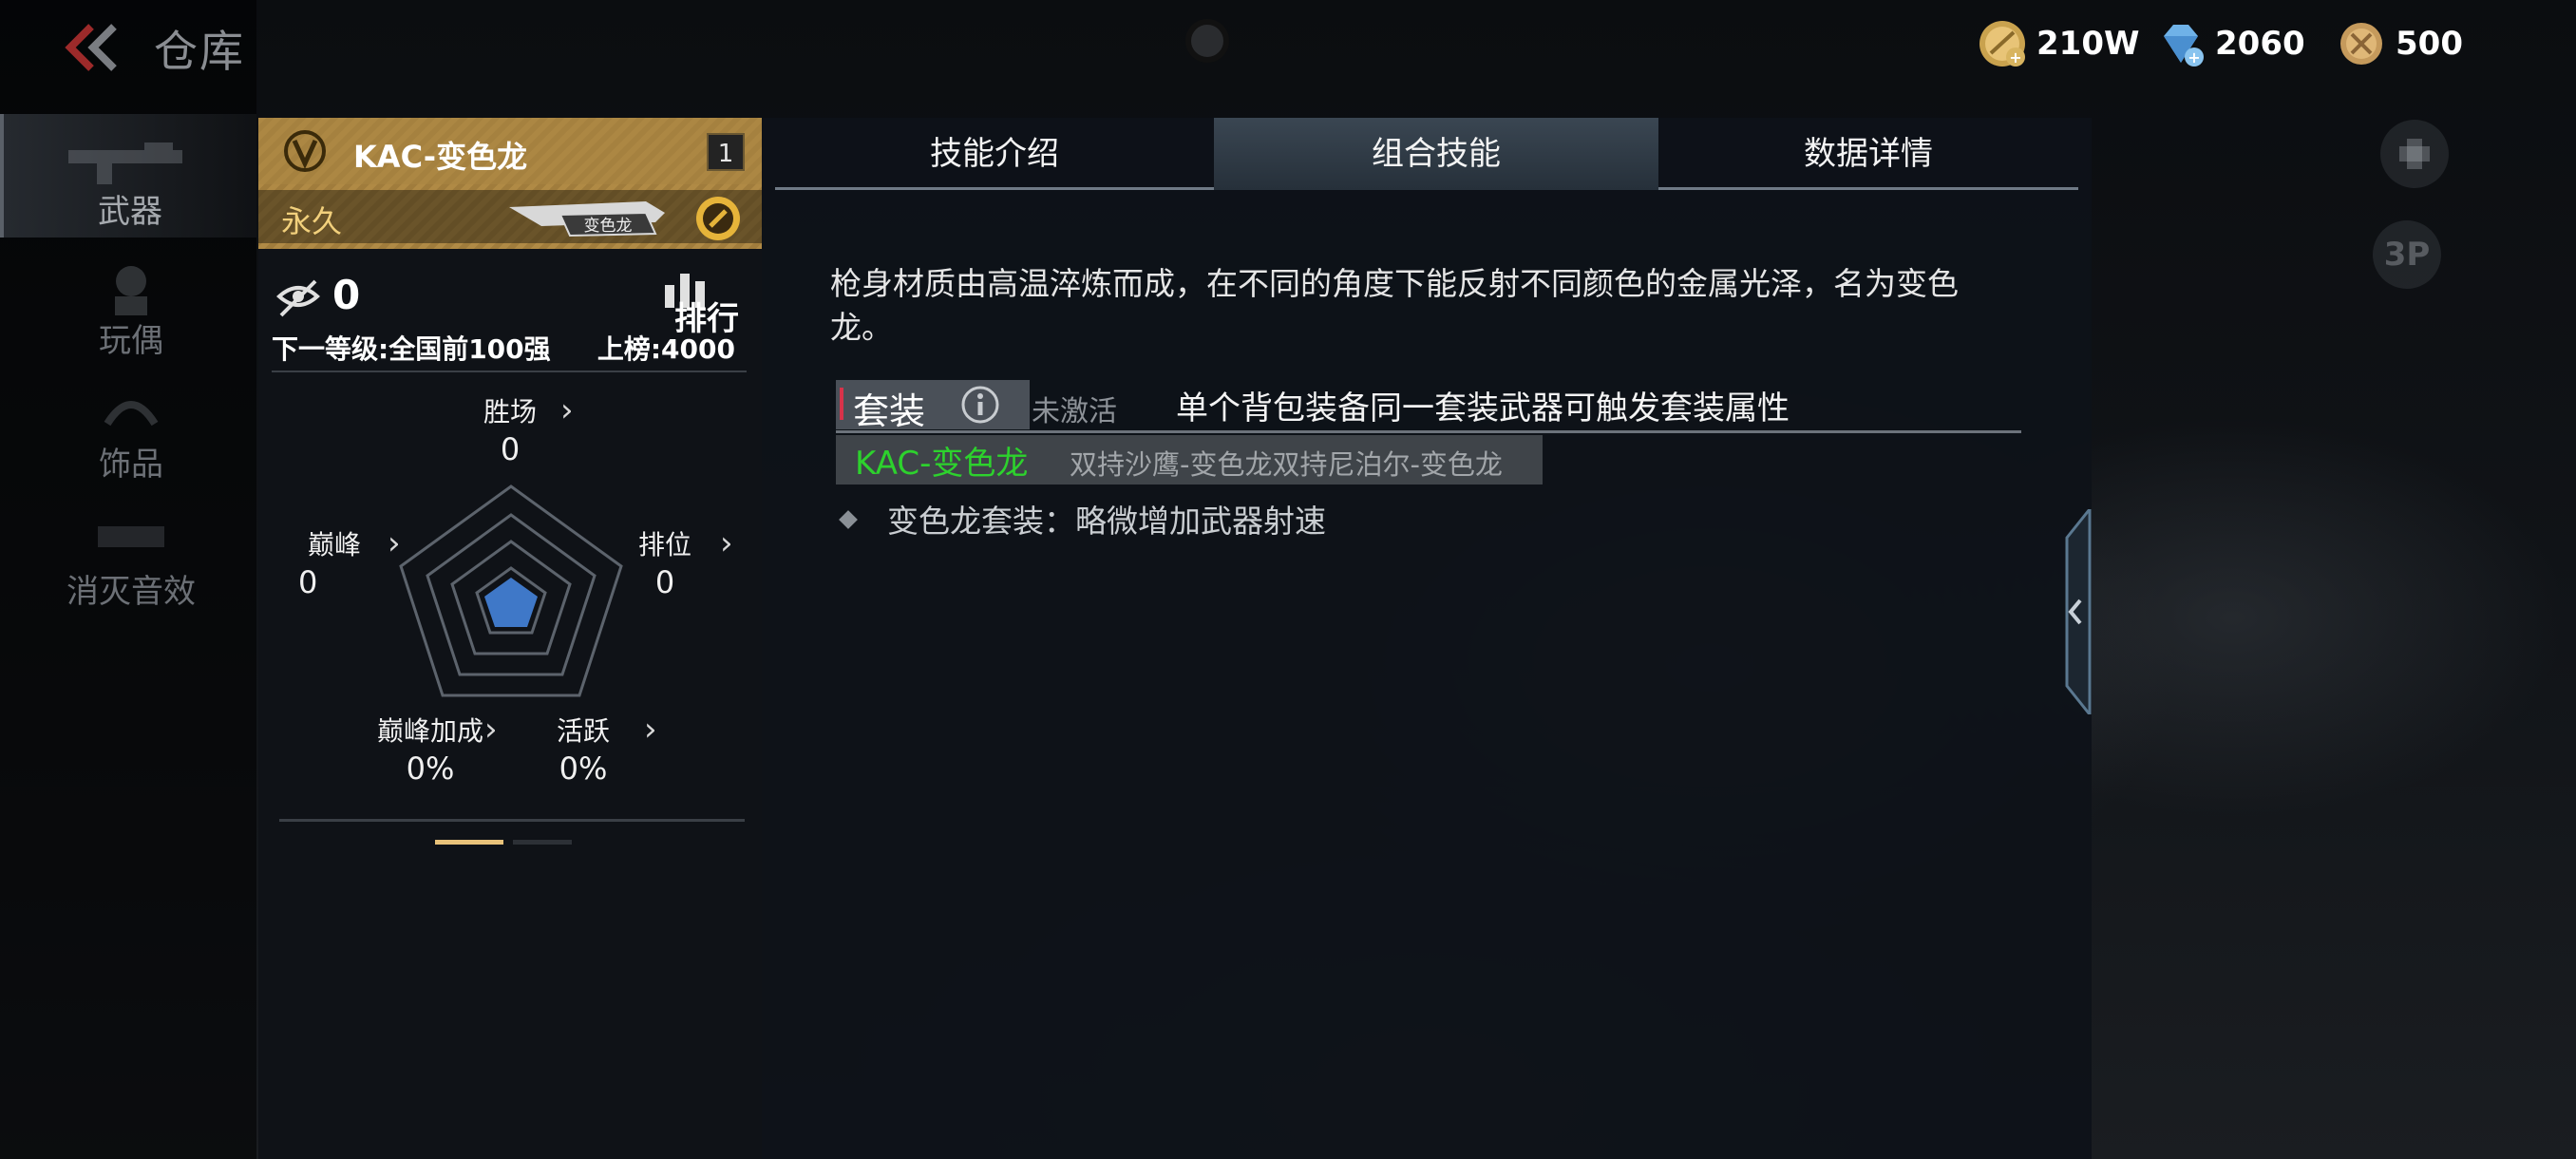 The width and height of the screenshot is (2576, 1159). What do you see at coordinates (509, 371) in the screenshot?
I see `divider` at bounding box center [509, 371].